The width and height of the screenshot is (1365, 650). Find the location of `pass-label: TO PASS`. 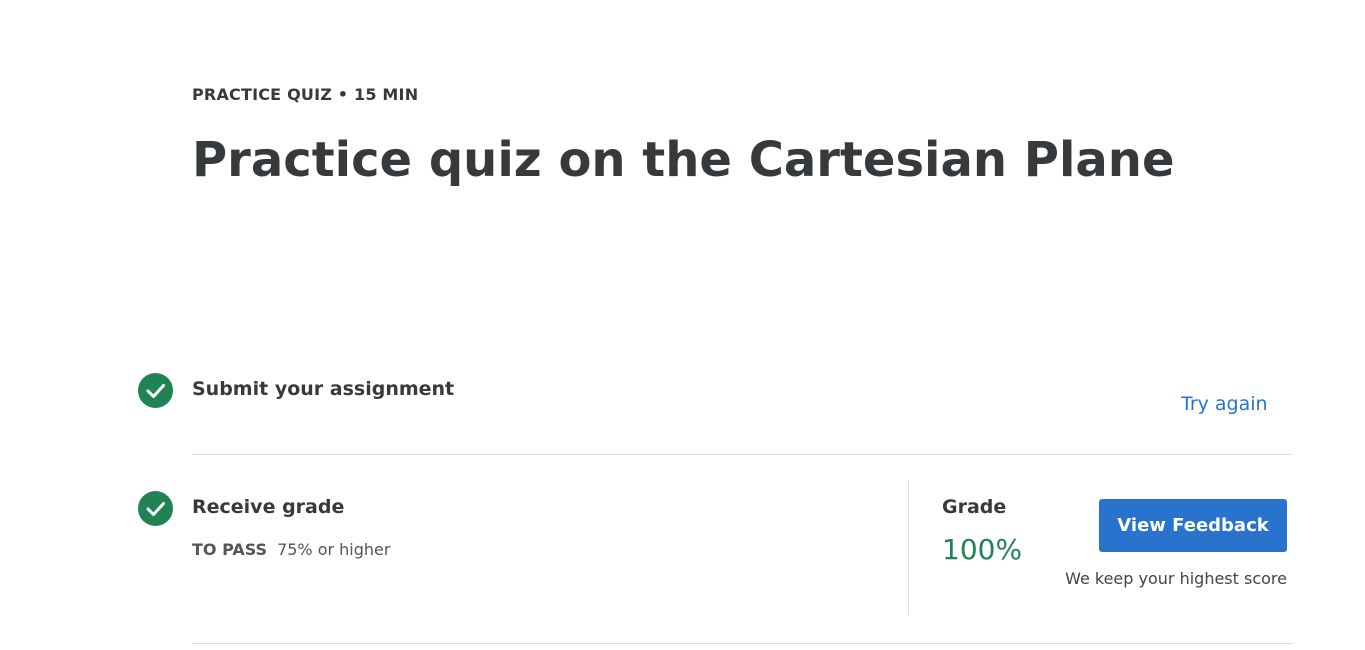

pass-label: TO PASS is located at coordinates (230, 549).